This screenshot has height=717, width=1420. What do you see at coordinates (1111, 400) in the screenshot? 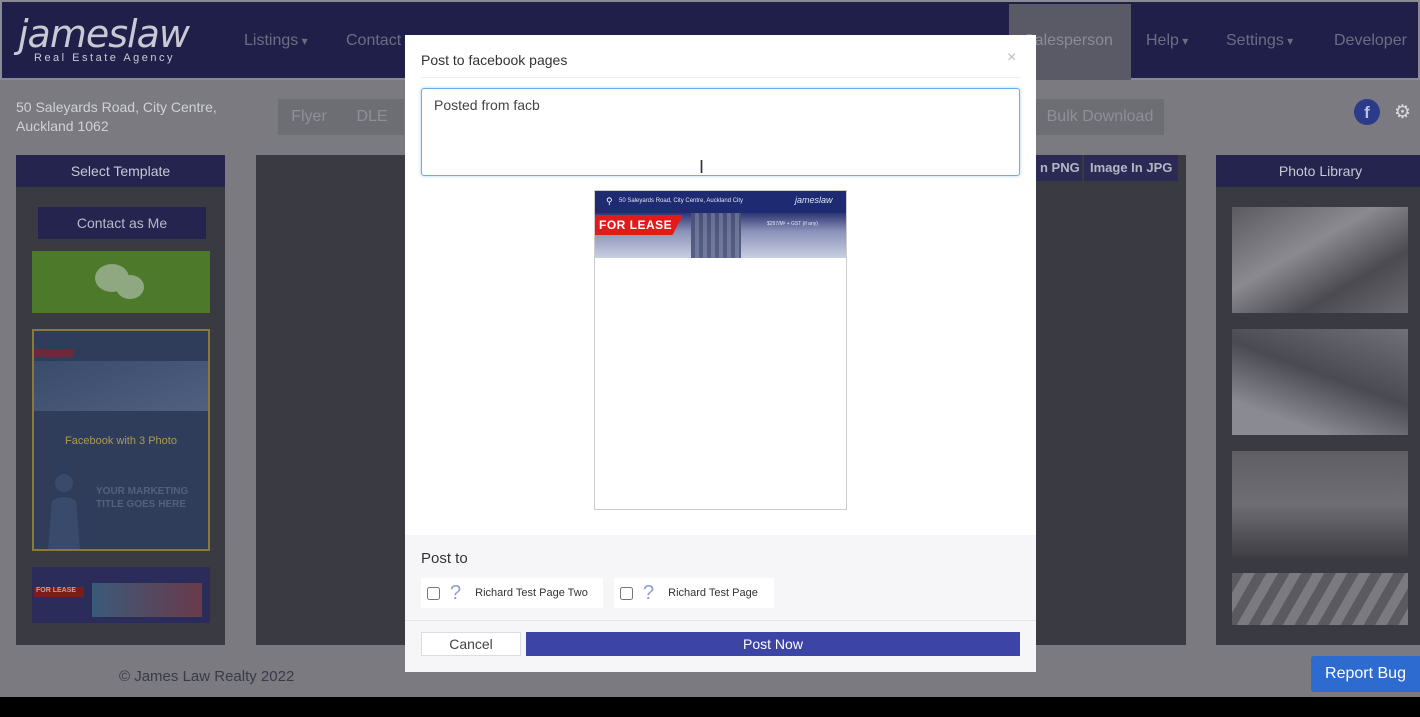
I see `canvas-right-area` at bounding box center [1111, 400].